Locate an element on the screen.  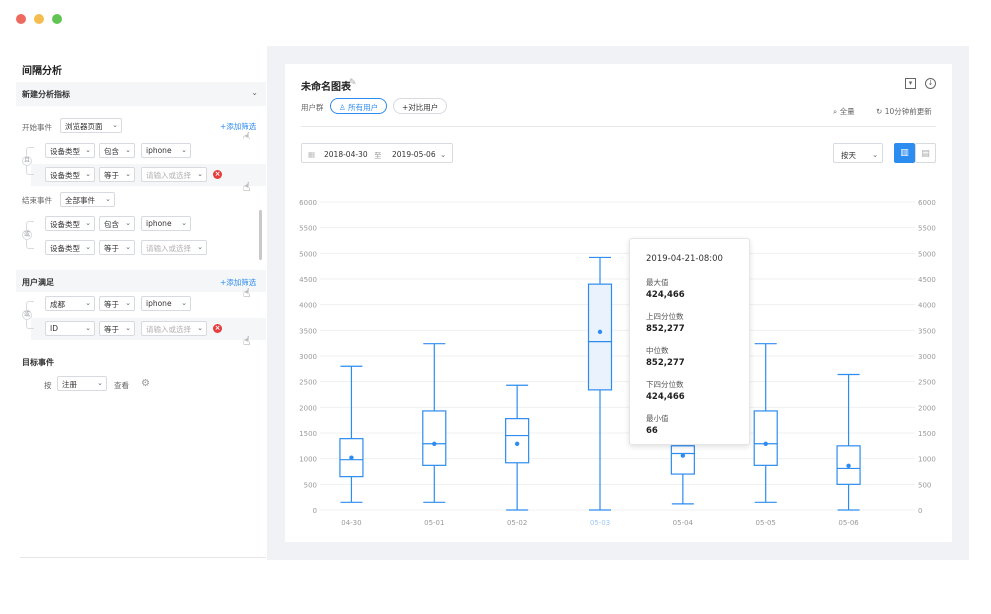
y-tick-label-right: 0 is located at coordinates (920, 511).